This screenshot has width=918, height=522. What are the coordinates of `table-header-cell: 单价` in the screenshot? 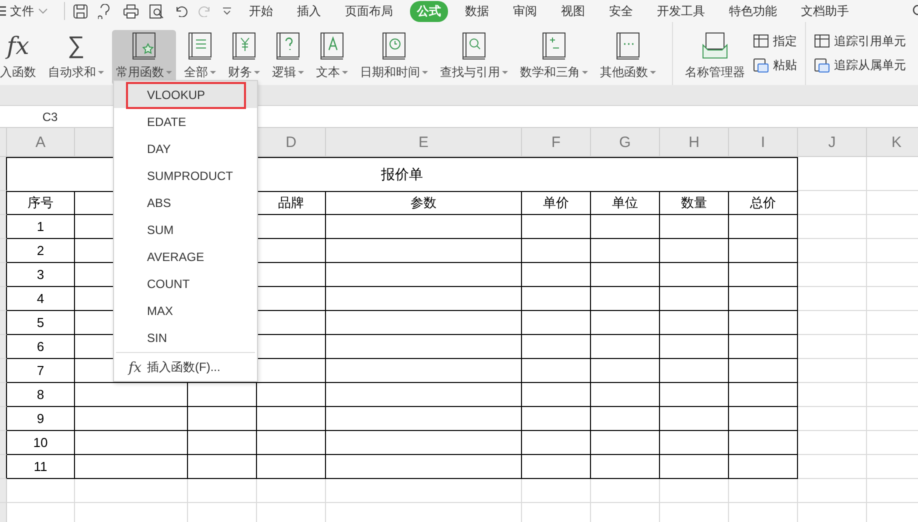 It's located at (556, 203).